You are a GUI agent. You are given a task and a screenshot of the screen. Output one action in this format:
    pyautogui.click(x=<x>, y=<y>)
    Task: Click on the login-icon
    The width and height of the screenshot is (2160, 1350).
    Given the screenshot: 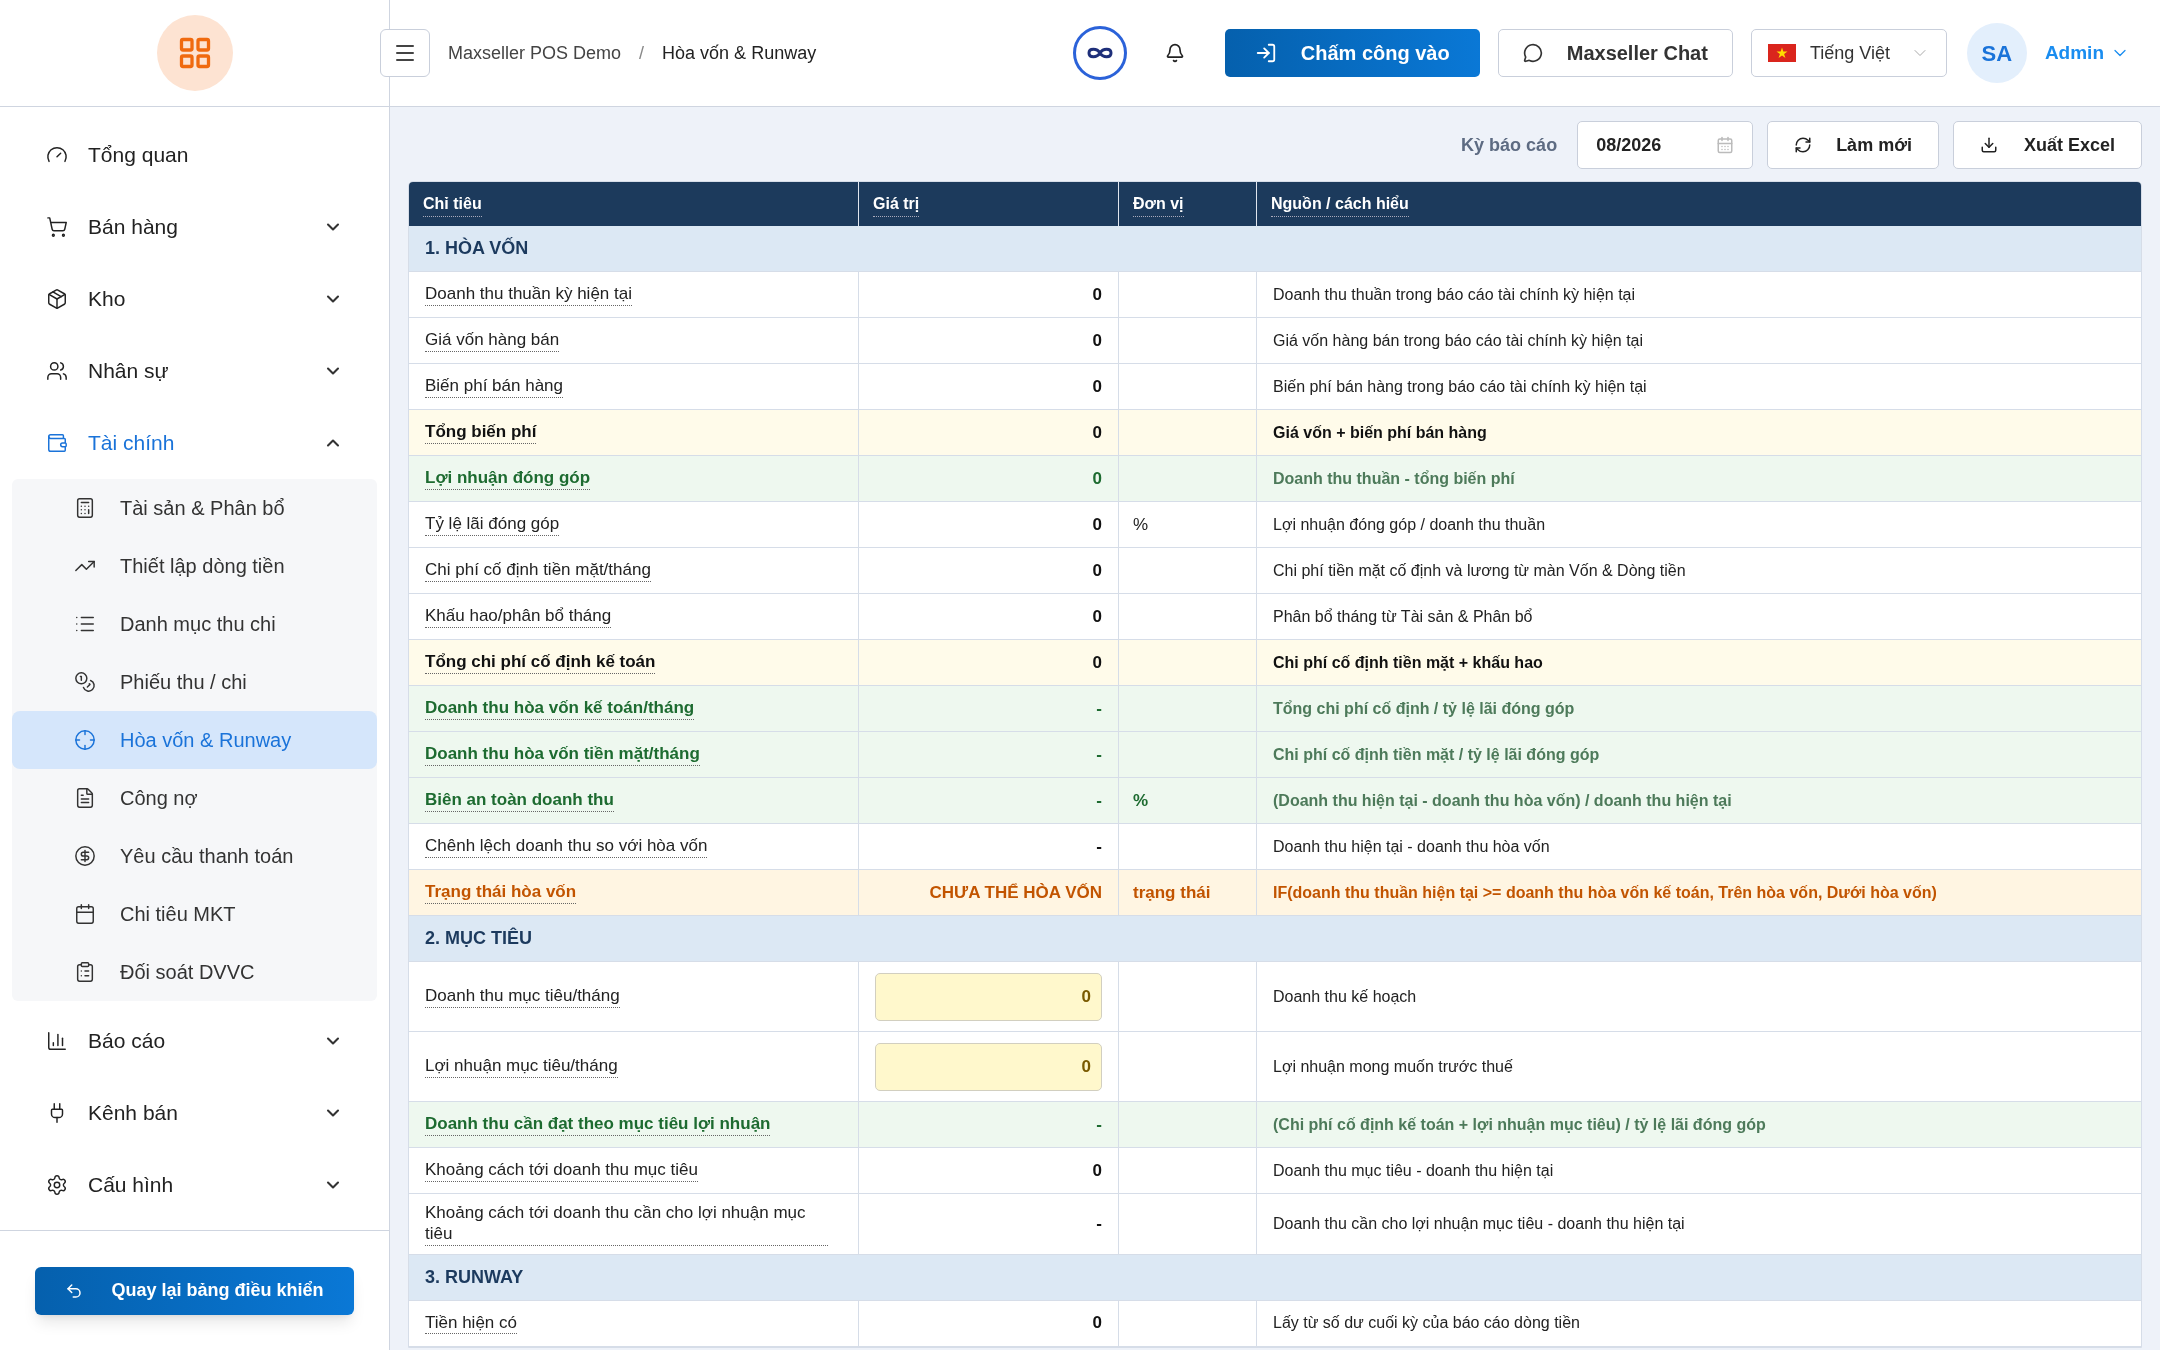 What is the action you would take?
    pyautogui.click(x=1265, y=53)
    